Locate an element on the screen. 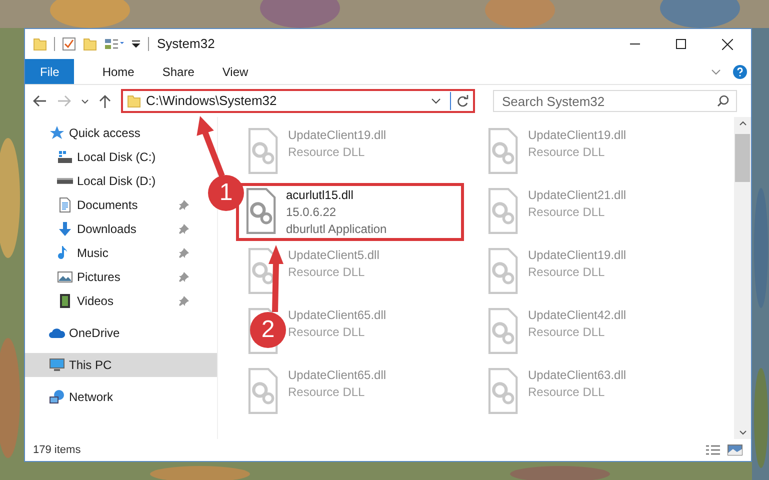 Image resolution: width=769 pixels, height=480 pixels. large-icons-view-icon is located at coordinates (735, 450).